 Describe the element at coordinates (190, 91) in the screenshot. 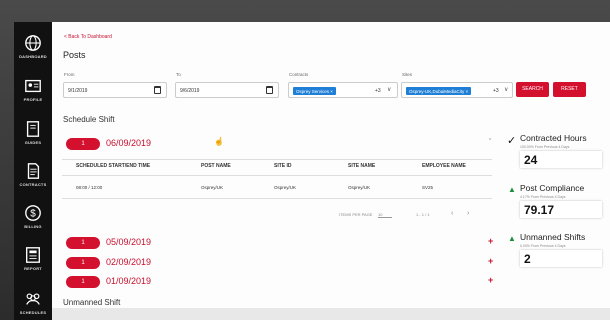

I see `to-date-value: 9/6/2019` at that location.